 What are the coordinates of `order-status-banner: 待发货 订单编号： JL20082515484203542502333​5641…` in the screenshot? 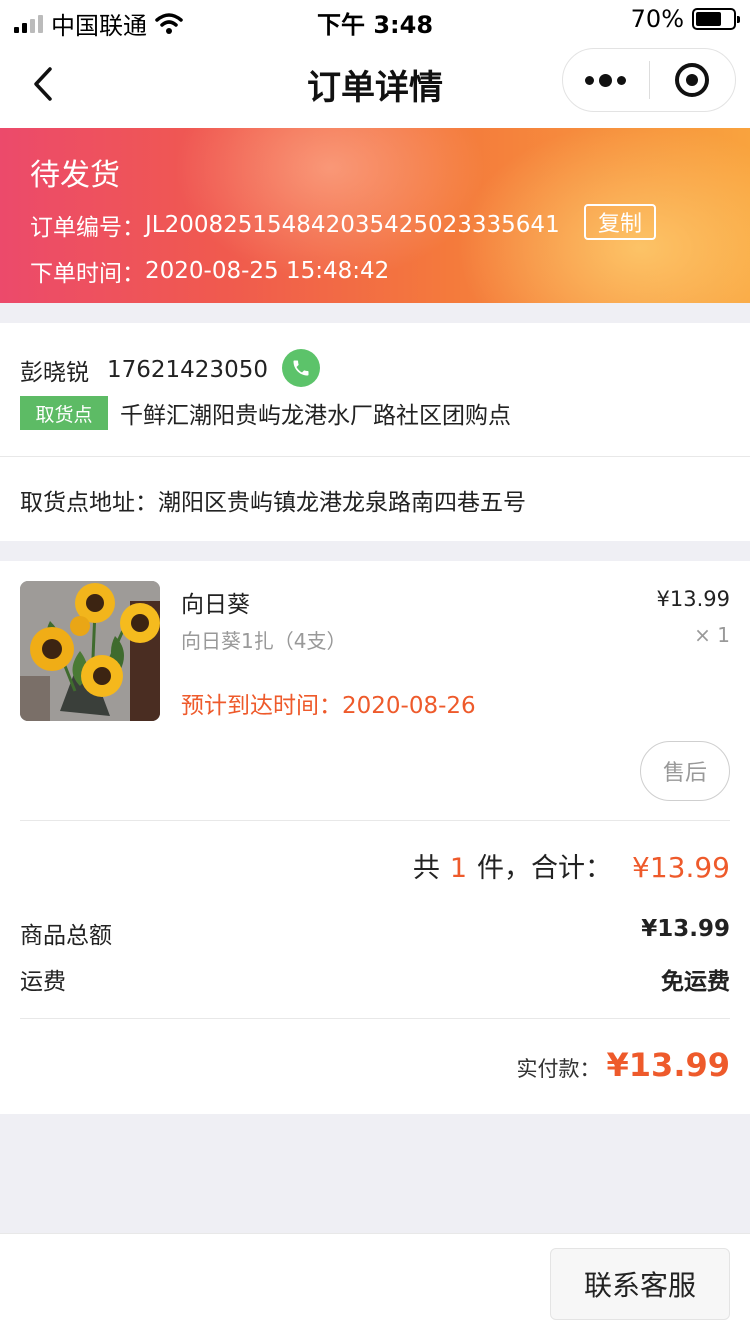 It's located at (375, 215).